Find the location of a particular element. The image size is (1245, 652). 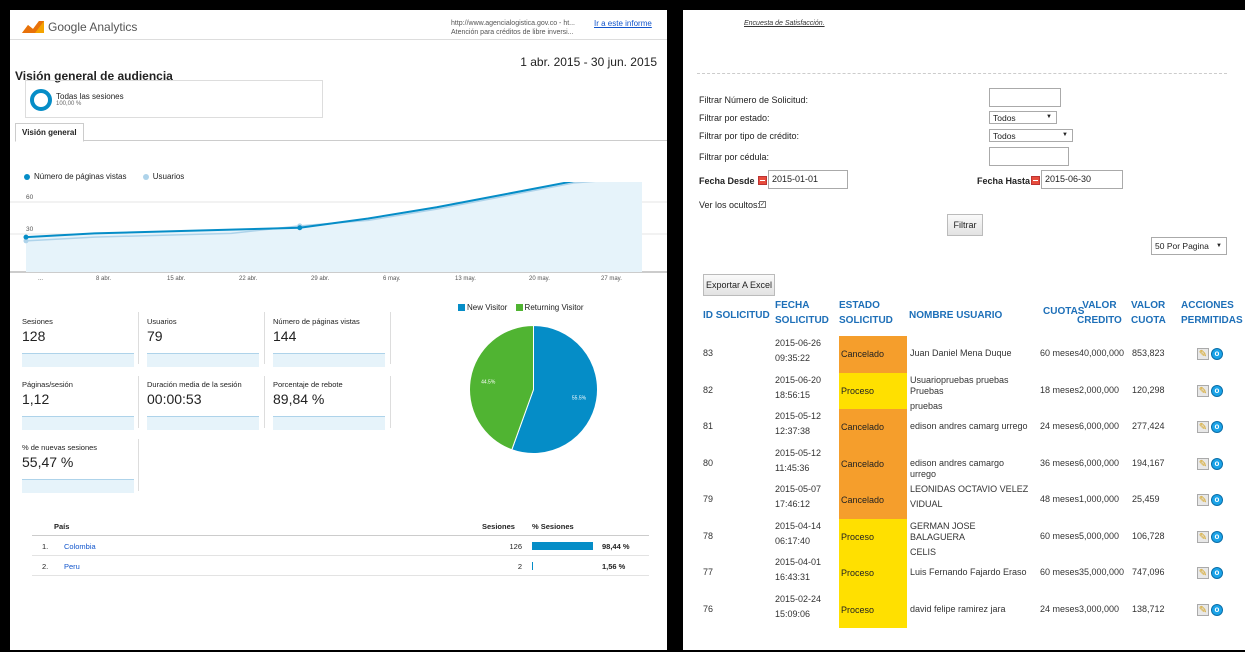

col-installment-value-line2: CUOTA is located at coordinates (1148, 320).